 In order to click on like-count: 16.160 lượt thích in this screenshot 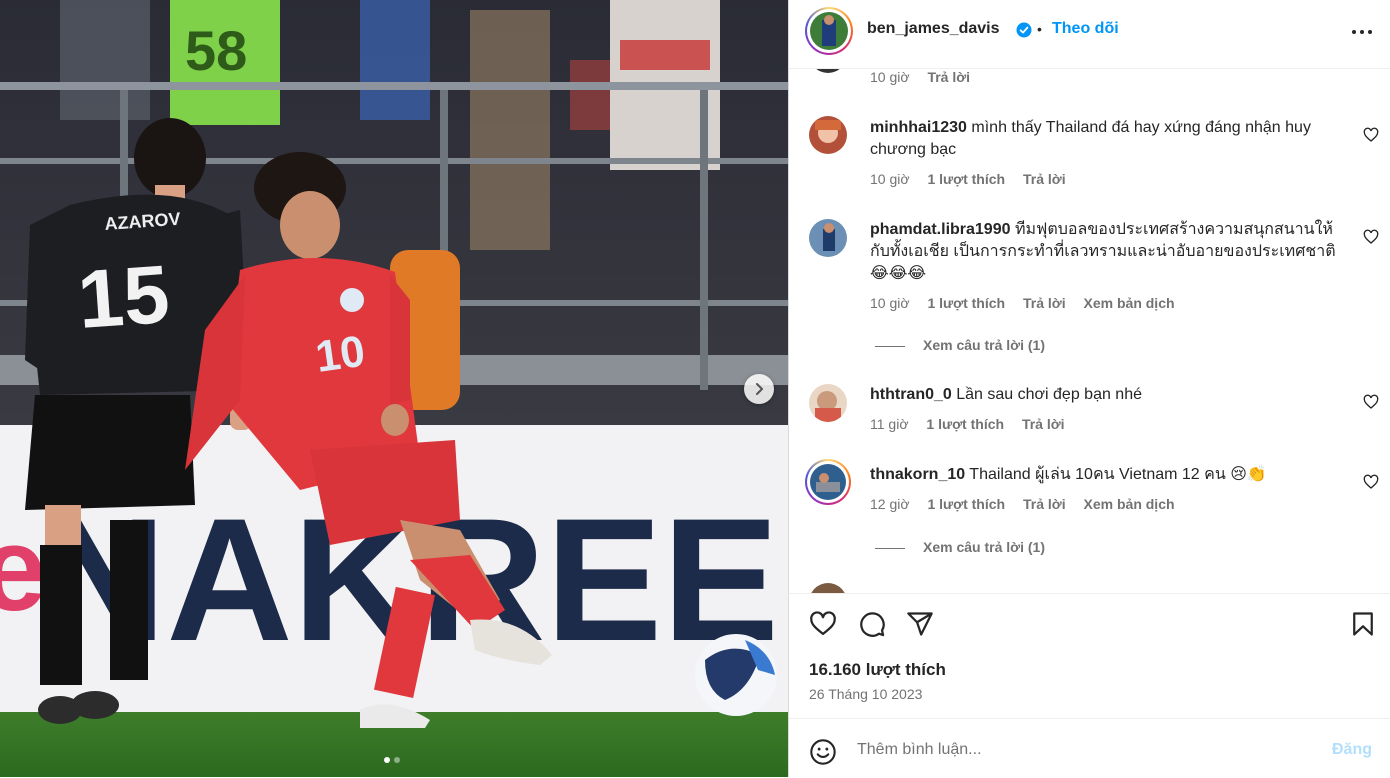, I will do `click(877, 670)`.